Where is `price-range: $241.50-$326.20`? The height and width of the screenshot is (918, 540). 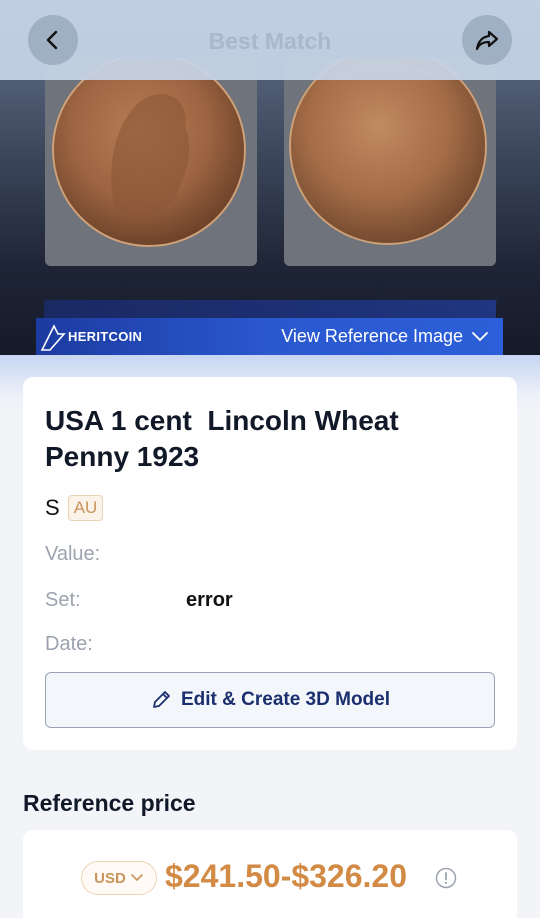 price-range: $241.50-$326.20 is located at coordinates (286, 876).